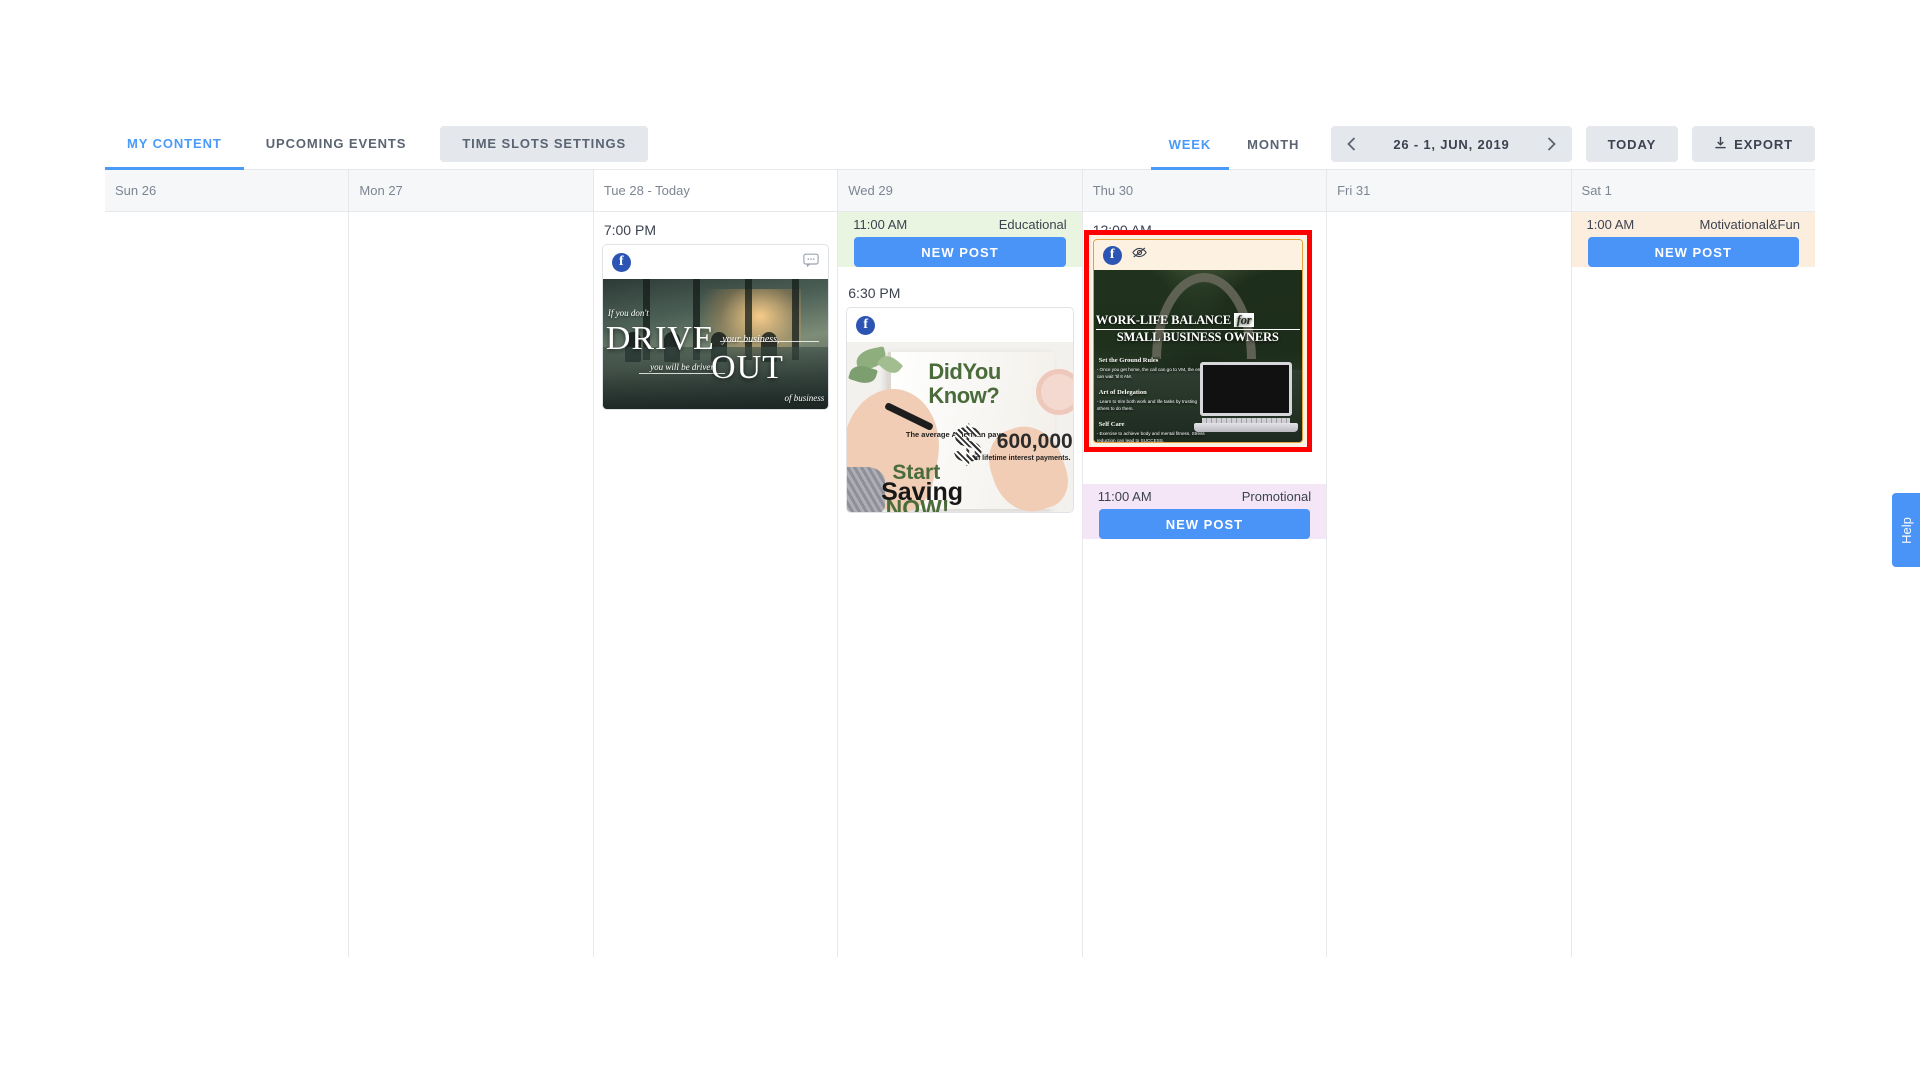 This screenshot has width=1920, height=1080. What do you see at coordinates (227, 563) in the screenshot?
I see `day-column-sun-26: Sun 26` at bounding box center [227, 563].